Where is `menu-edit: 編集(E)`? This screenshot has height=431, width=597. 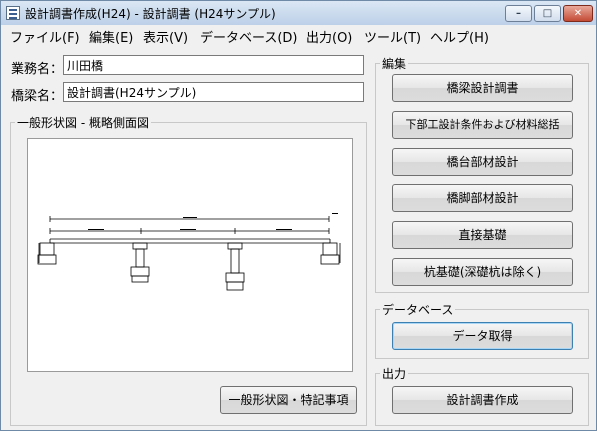 menu-edit: 編集(E) is located at coordinates (111, 36).